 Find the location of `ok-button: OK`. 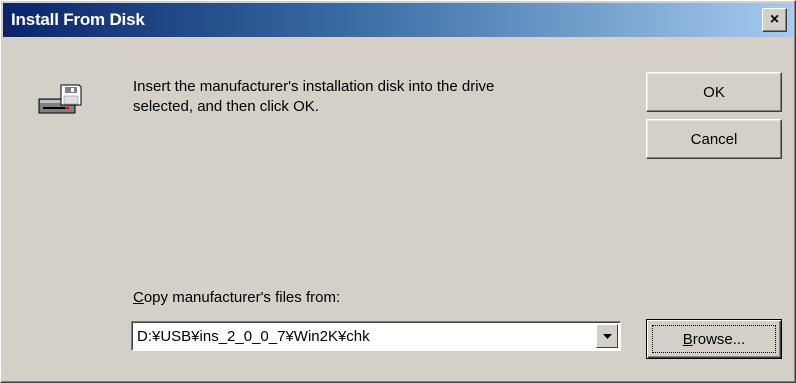

ok-button: OK is located at coordinates (714, 92).